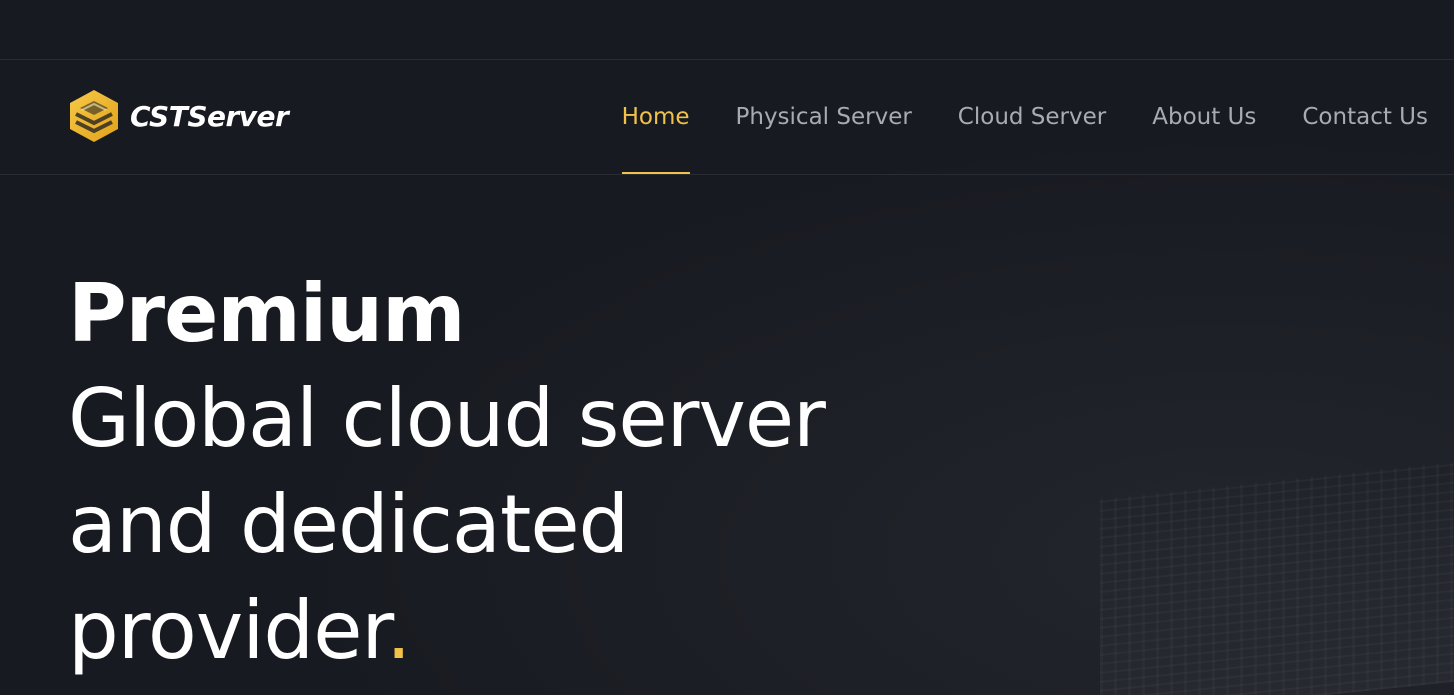  What do you see at coordinates (94, 116) in the screenshot?
I see `hexagon-layers-logo-icon` at bounding box center [94, 116].